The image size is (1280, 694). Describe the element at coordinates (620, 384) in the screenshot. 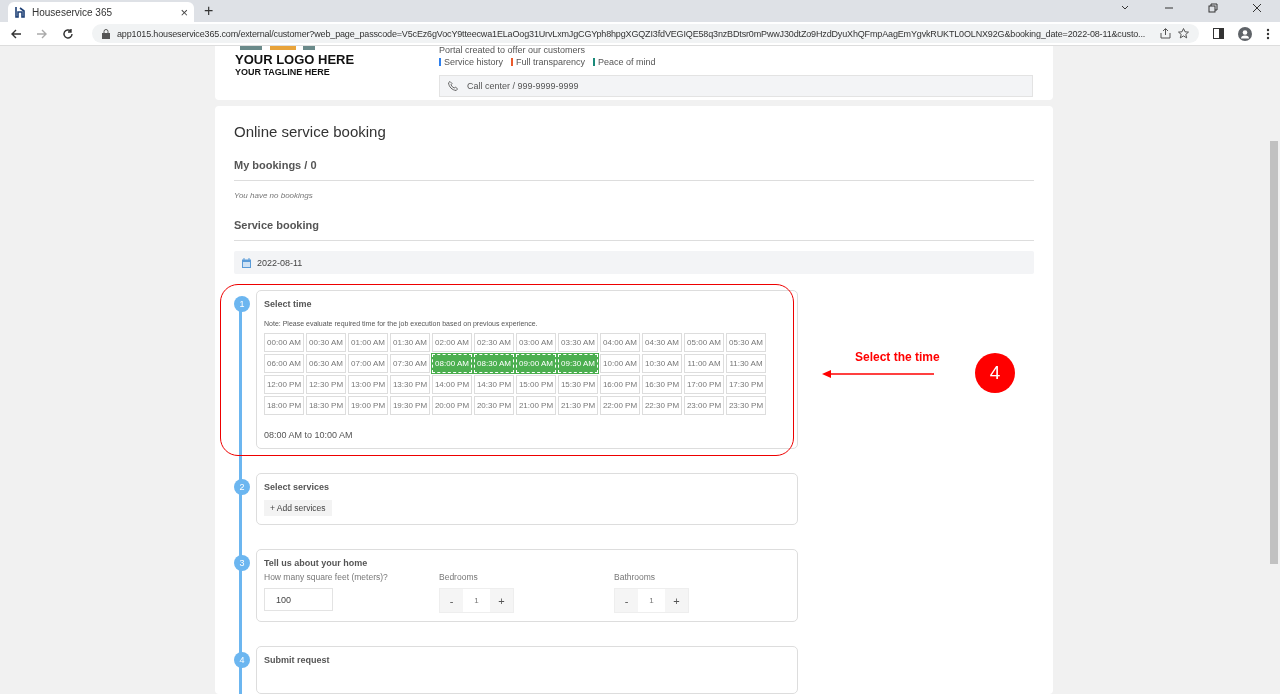

I see `time-slot: 16:00 PM` at that location.